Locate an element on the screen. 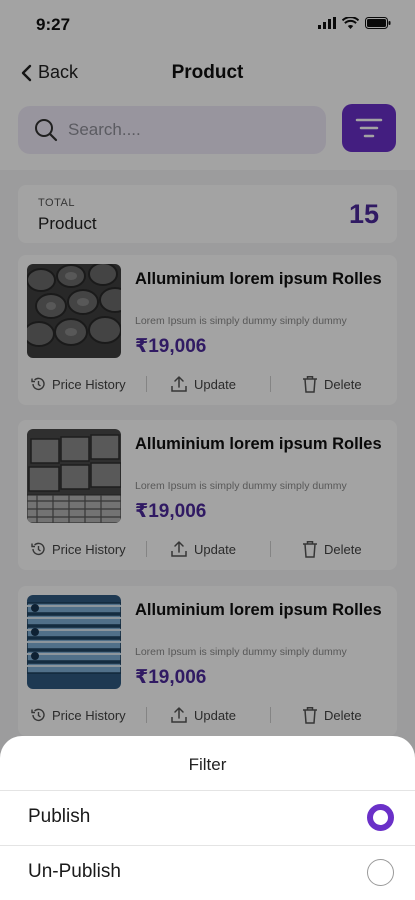  option-label: Publish is located at coordinates (59, 816).